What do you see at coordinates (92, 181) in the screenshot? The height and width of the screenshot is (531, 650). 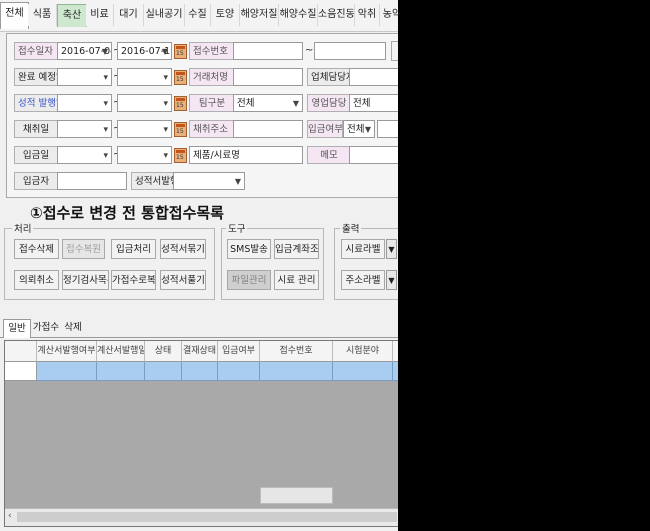 I see `depositor-input` at bounding box center [92, 181].